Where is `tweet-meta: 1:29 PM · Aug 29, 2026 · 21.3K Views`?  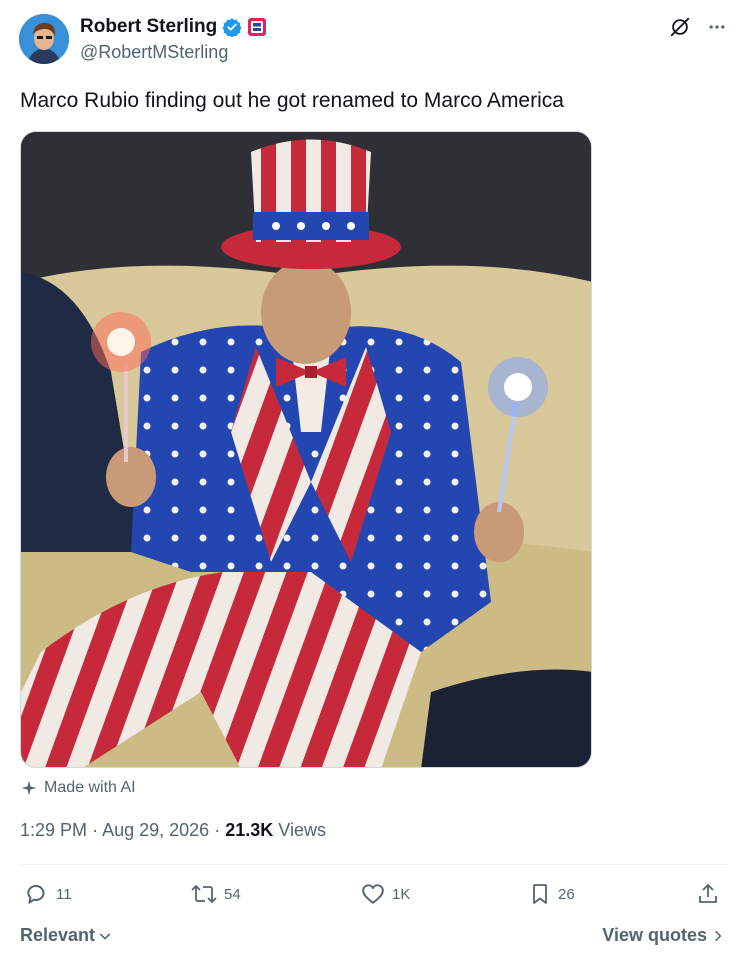
tweet-meta: 1:29 PM · Aug 29, 2026 · 21.3K Views is located at coordinates (173, 830).